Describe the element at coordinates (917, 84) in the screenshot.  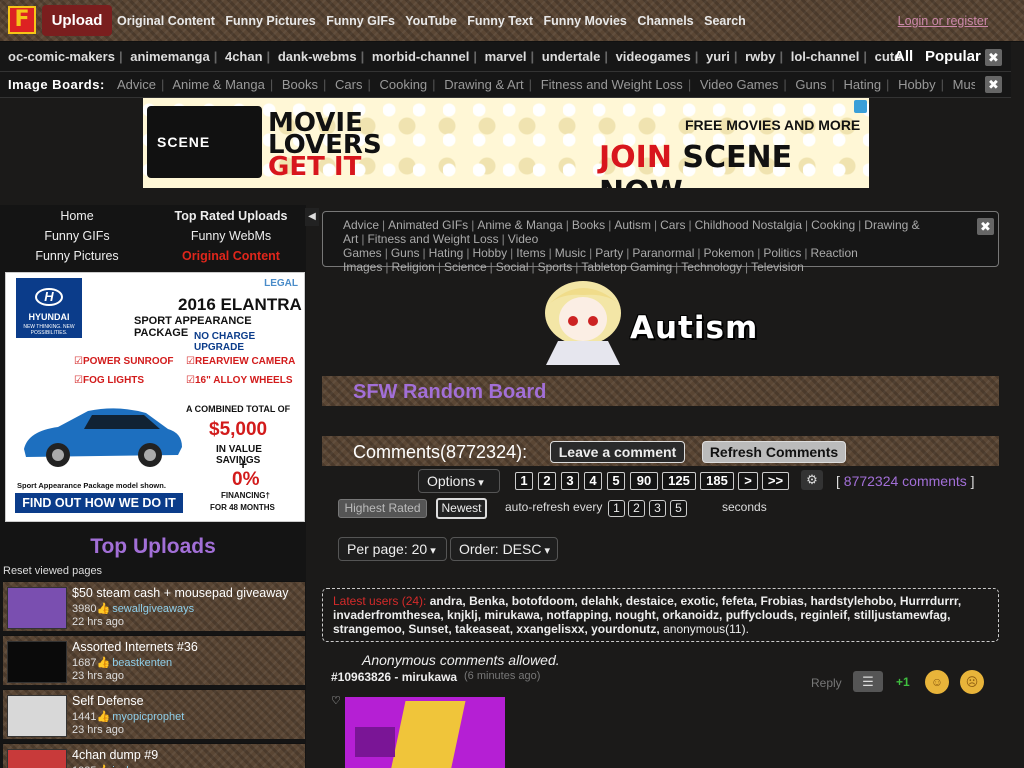
I see `board-link: Hobby` at that location.